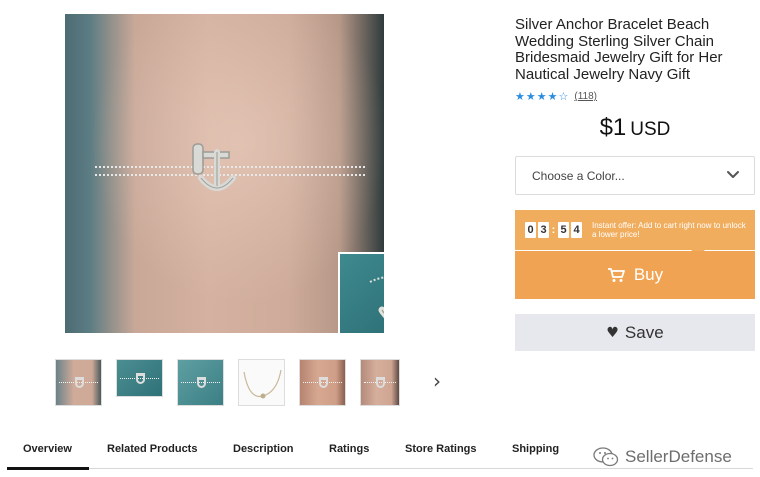 The image size is (760, 477). What do you see at coordinates (733, 174) in the screenshot?
I see `chevron-down-icon` at bounding box center [733, 174].